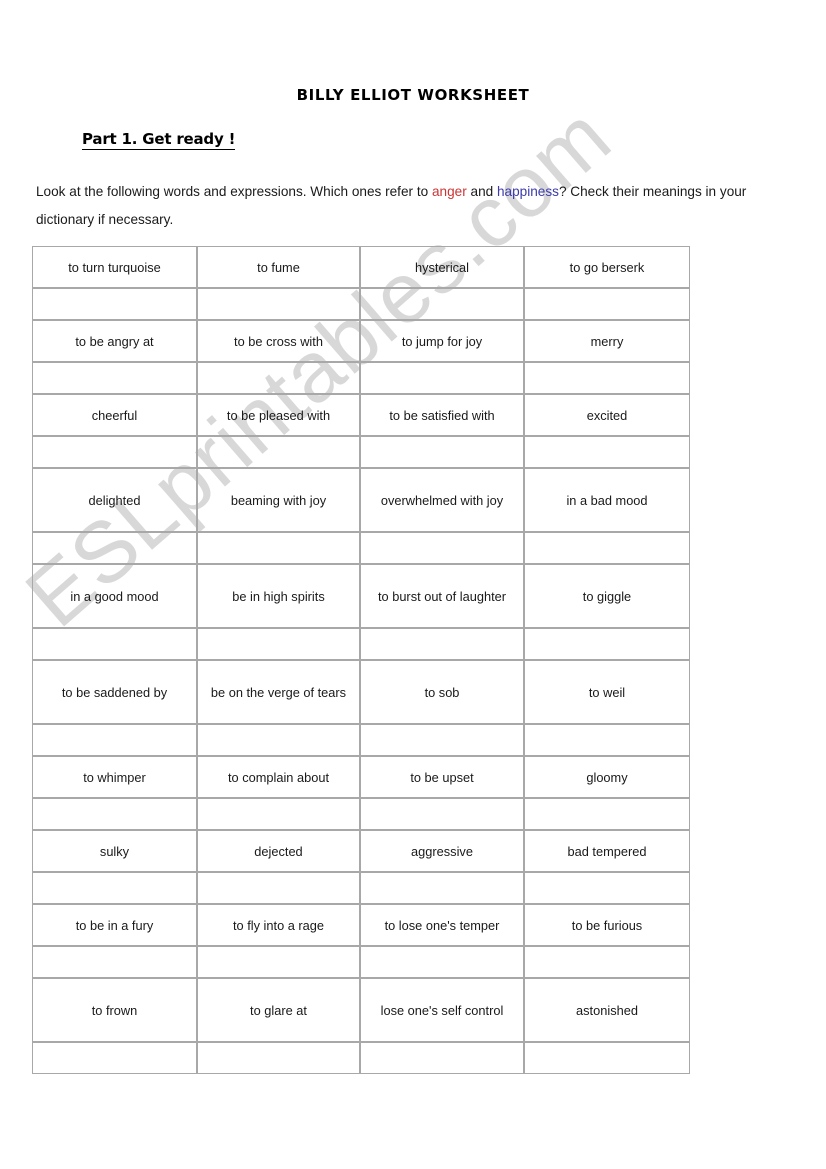 The image size is (826, 1169). What do you see at coordinates (607, 341) in the screenshot?
I see `vocabulary-cell: merry` at bounding box center [607, 341].